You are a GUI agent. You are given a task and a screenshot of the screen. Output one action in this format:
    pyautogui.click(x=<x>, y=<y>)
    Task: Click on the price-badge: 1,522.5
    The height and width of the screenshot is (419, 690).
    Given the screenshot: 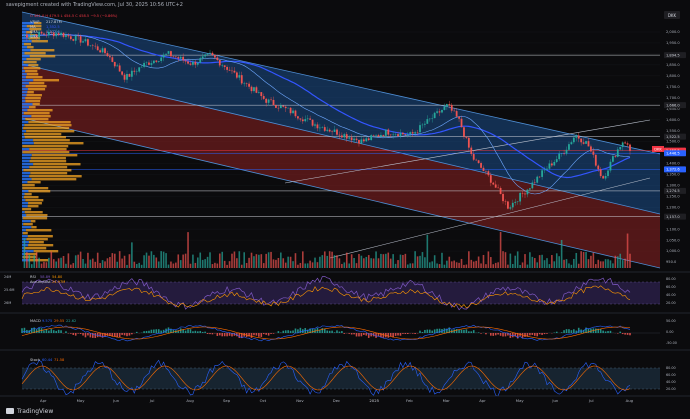 What is the action you would take?
    pyautogui.click(x=673, y=137)
    